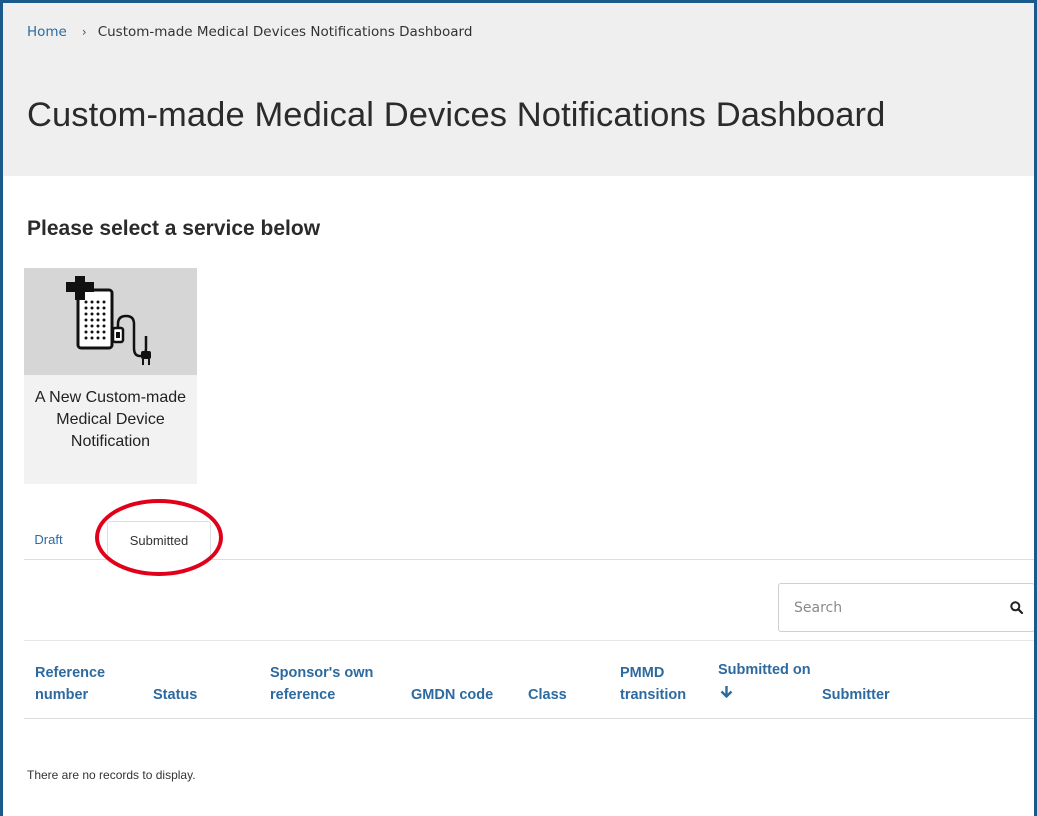  What do you see at coordinates (764, 670) in the screenshot?
I see `column-header-submitted-on-label: Submitted on` at bounding box center [764, 670].